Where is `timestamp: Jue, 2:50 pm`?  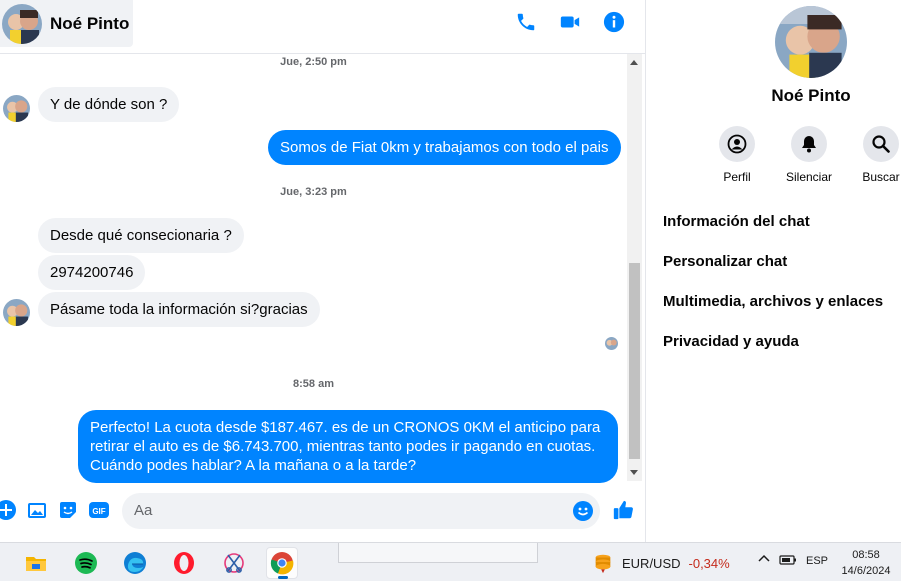
timestamp: Jue, 2:50 pm is located at coordinates (313, 62).